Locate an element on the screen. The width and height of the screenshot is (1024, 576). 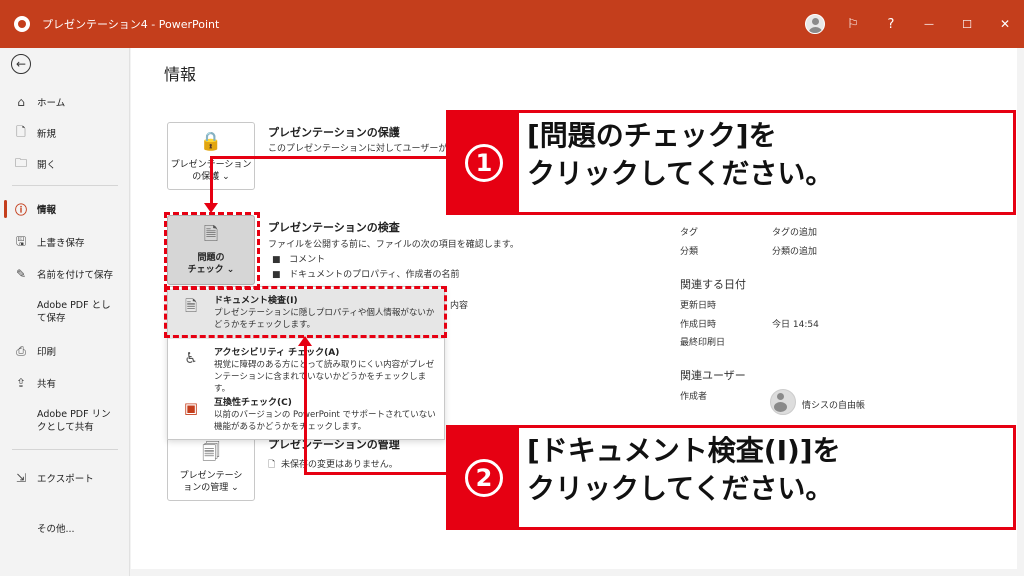
help-button: ? is located at coordinates (891, 24).